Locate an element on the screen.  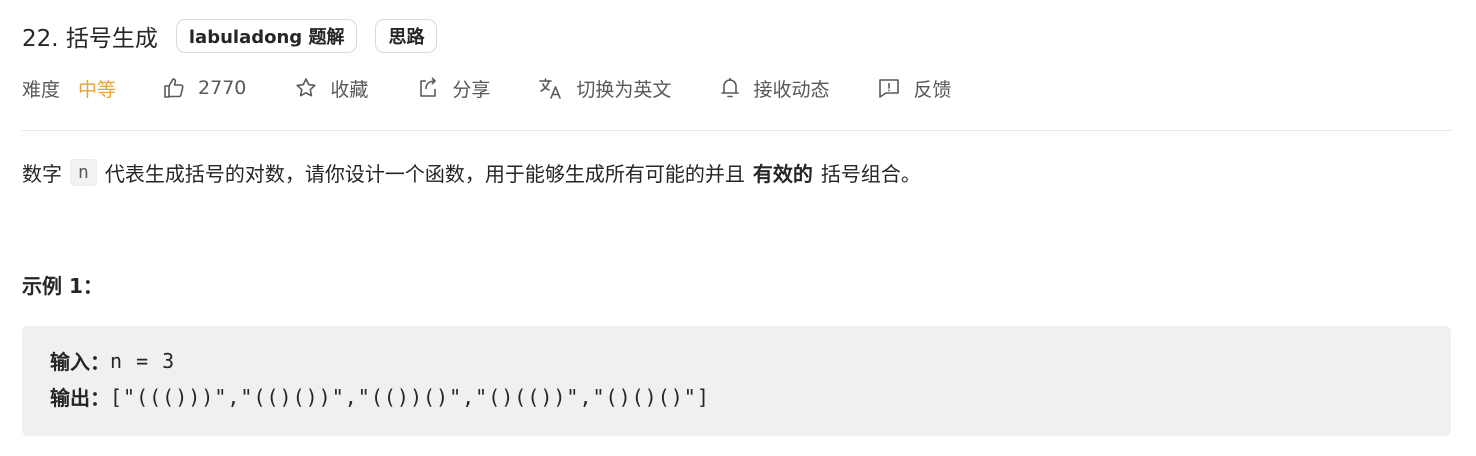
description-suffix: 括号组合。 is located at coordinates (870, 173).